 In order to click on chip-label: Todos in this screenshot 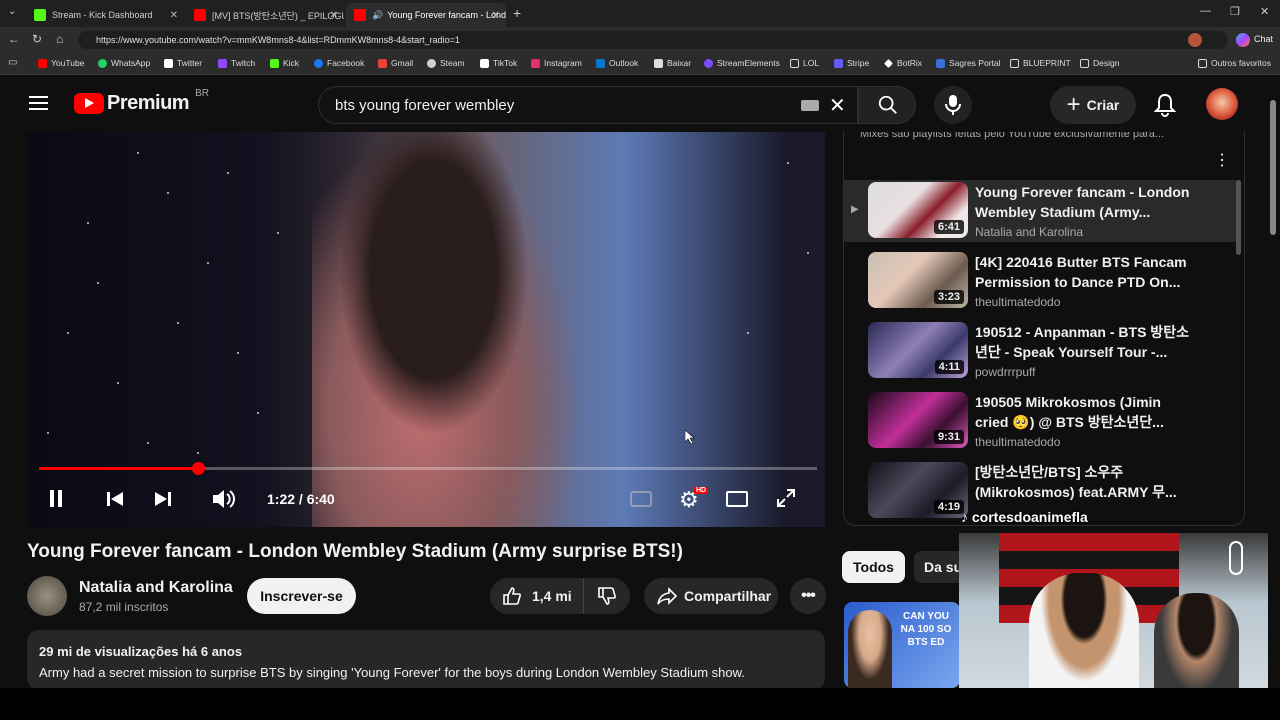, I will do `click(873, 567)`.